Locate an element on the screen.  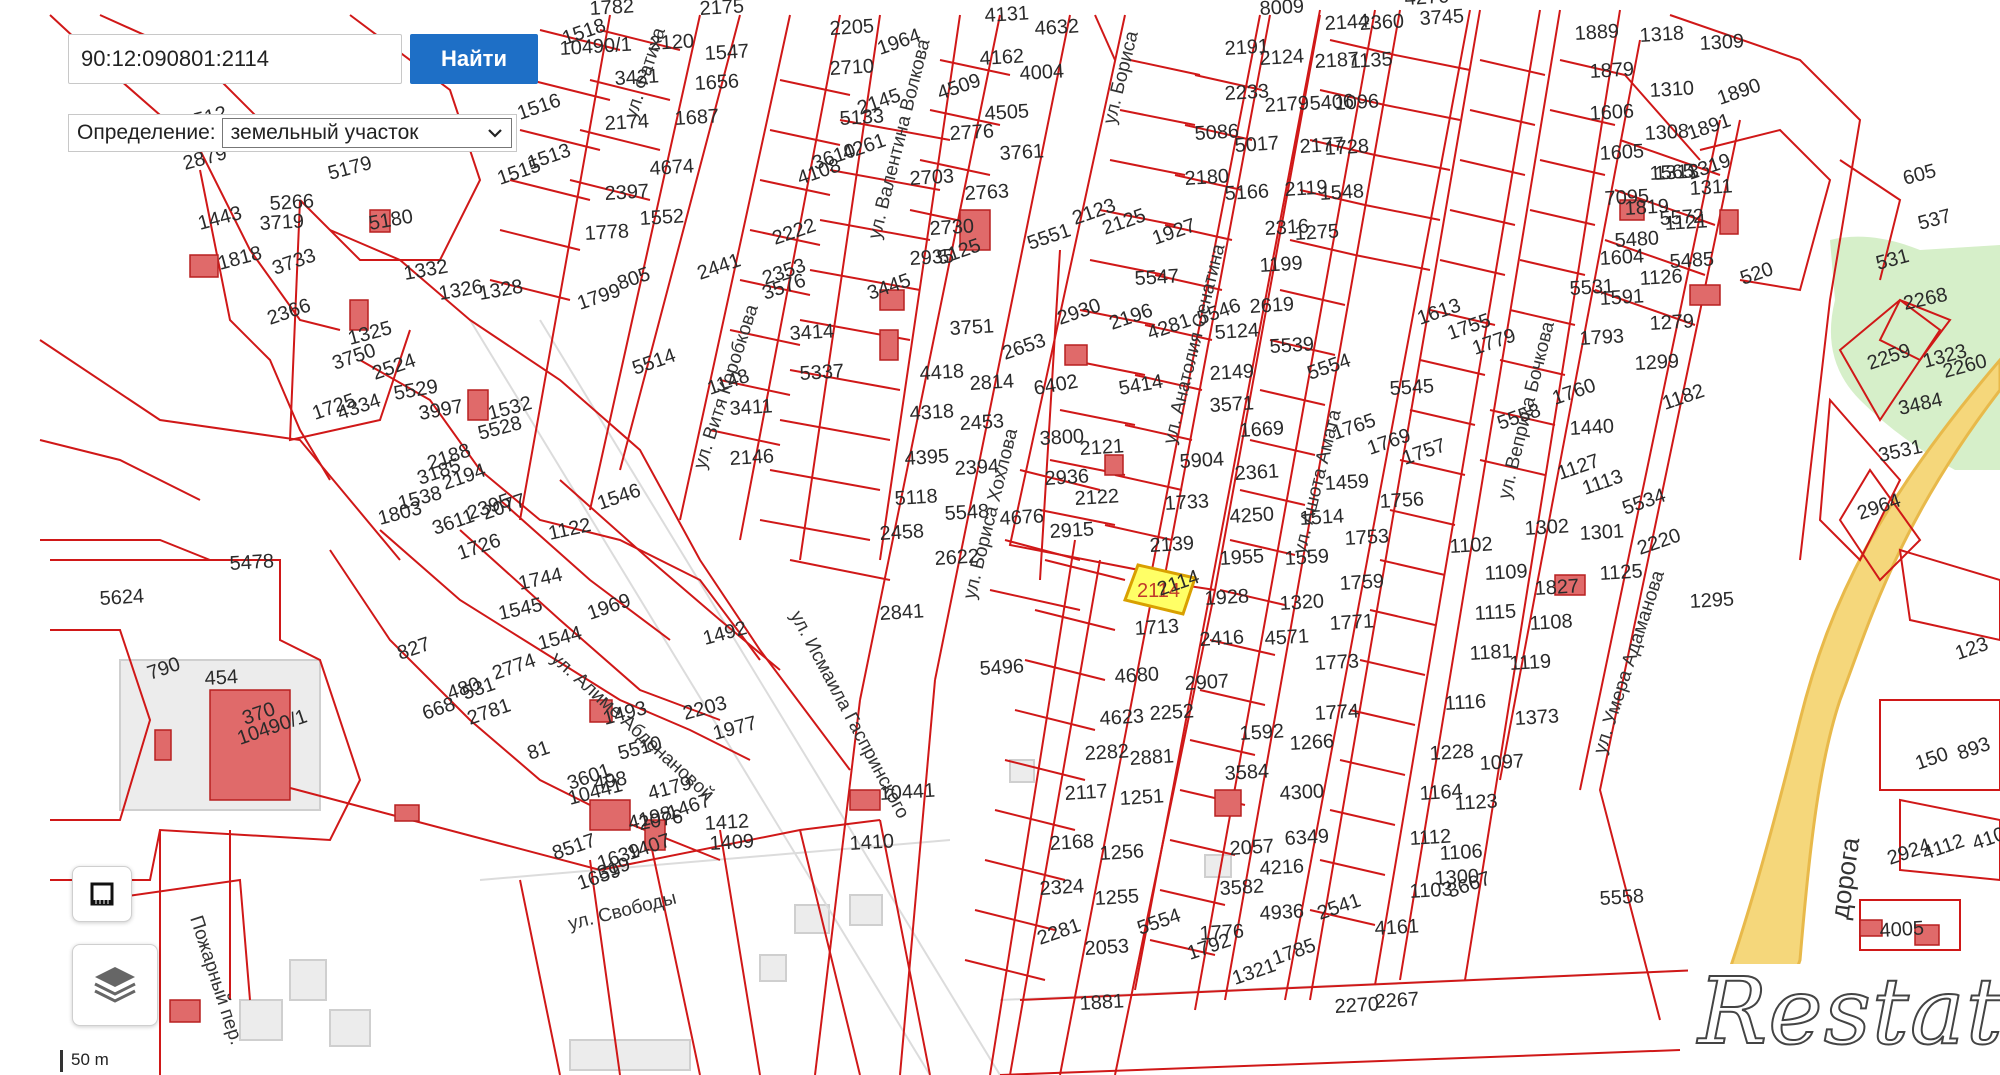
parcel-number-label: 4216 is located at coordinates (1282, 867).